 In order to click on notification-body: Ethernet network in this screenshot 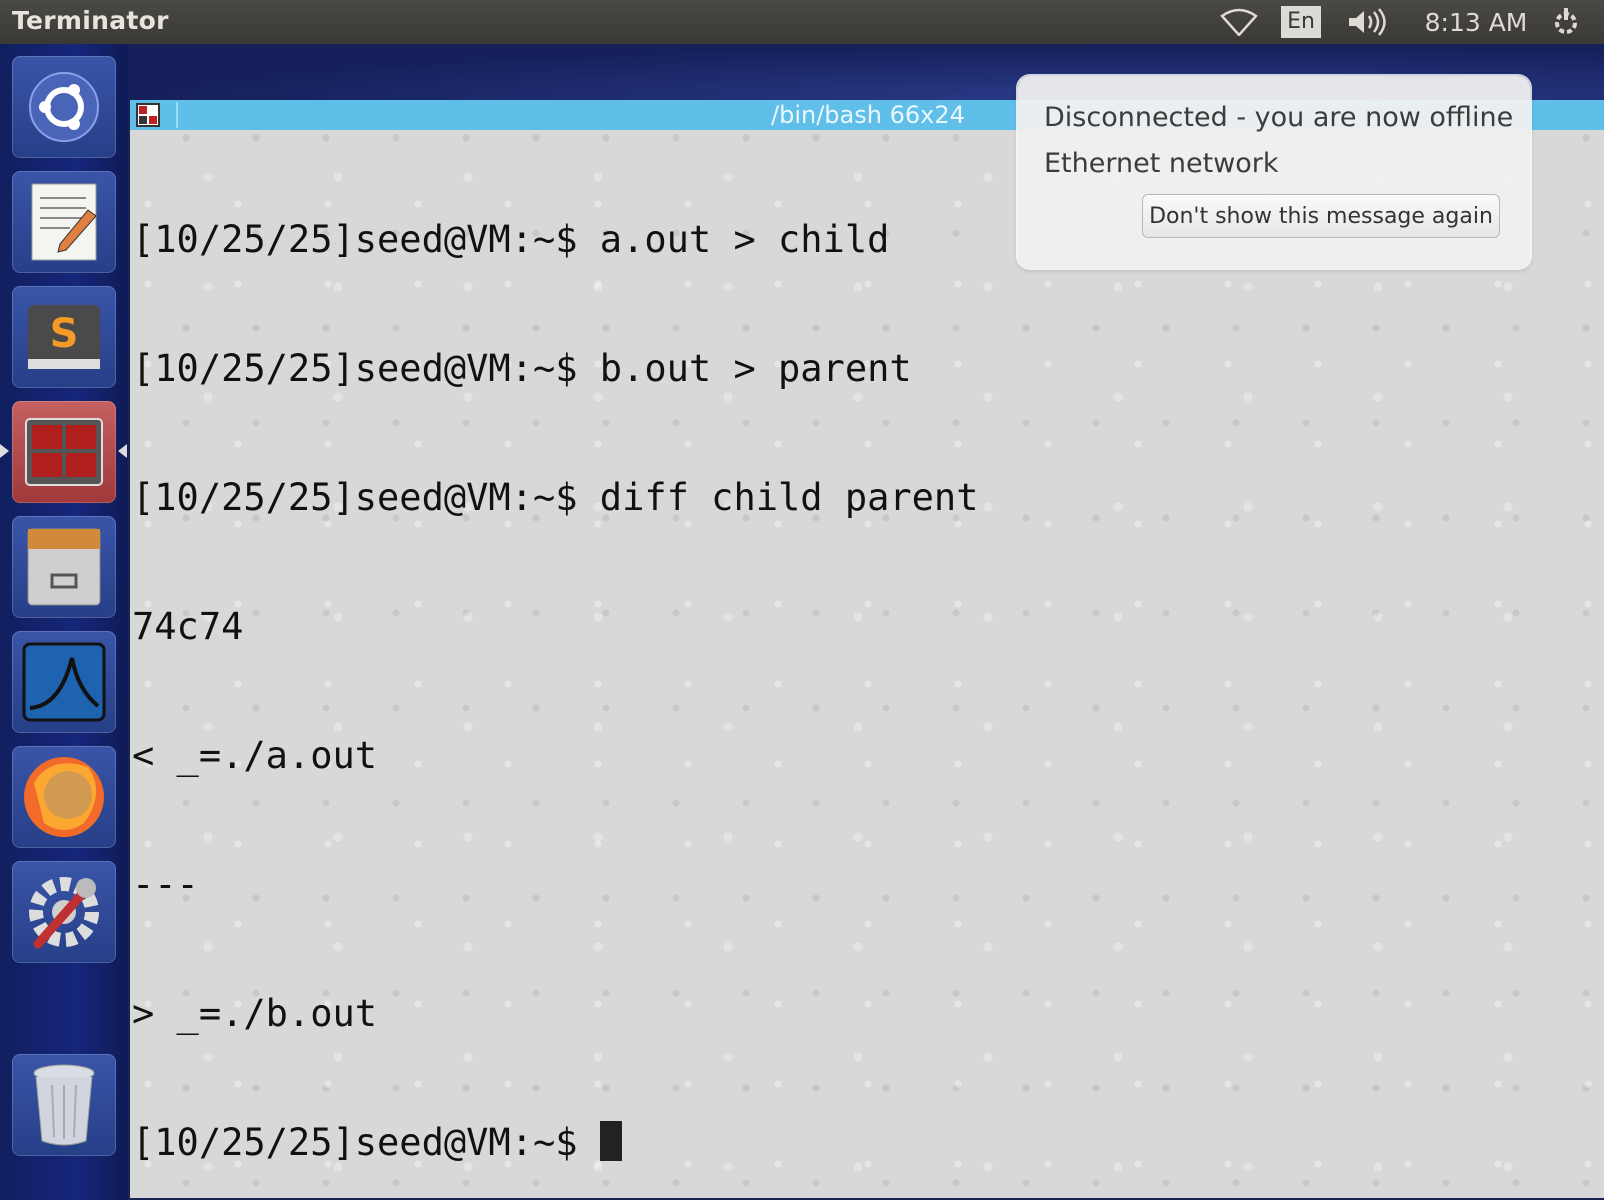, I will do `click(1161, 163)`.